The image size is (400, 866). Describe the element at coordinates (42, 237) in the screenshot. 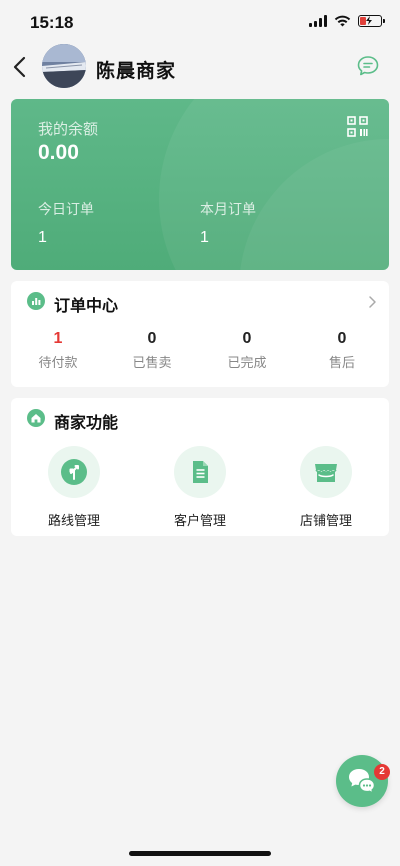

I see `today-orders-value: 1` at that location.